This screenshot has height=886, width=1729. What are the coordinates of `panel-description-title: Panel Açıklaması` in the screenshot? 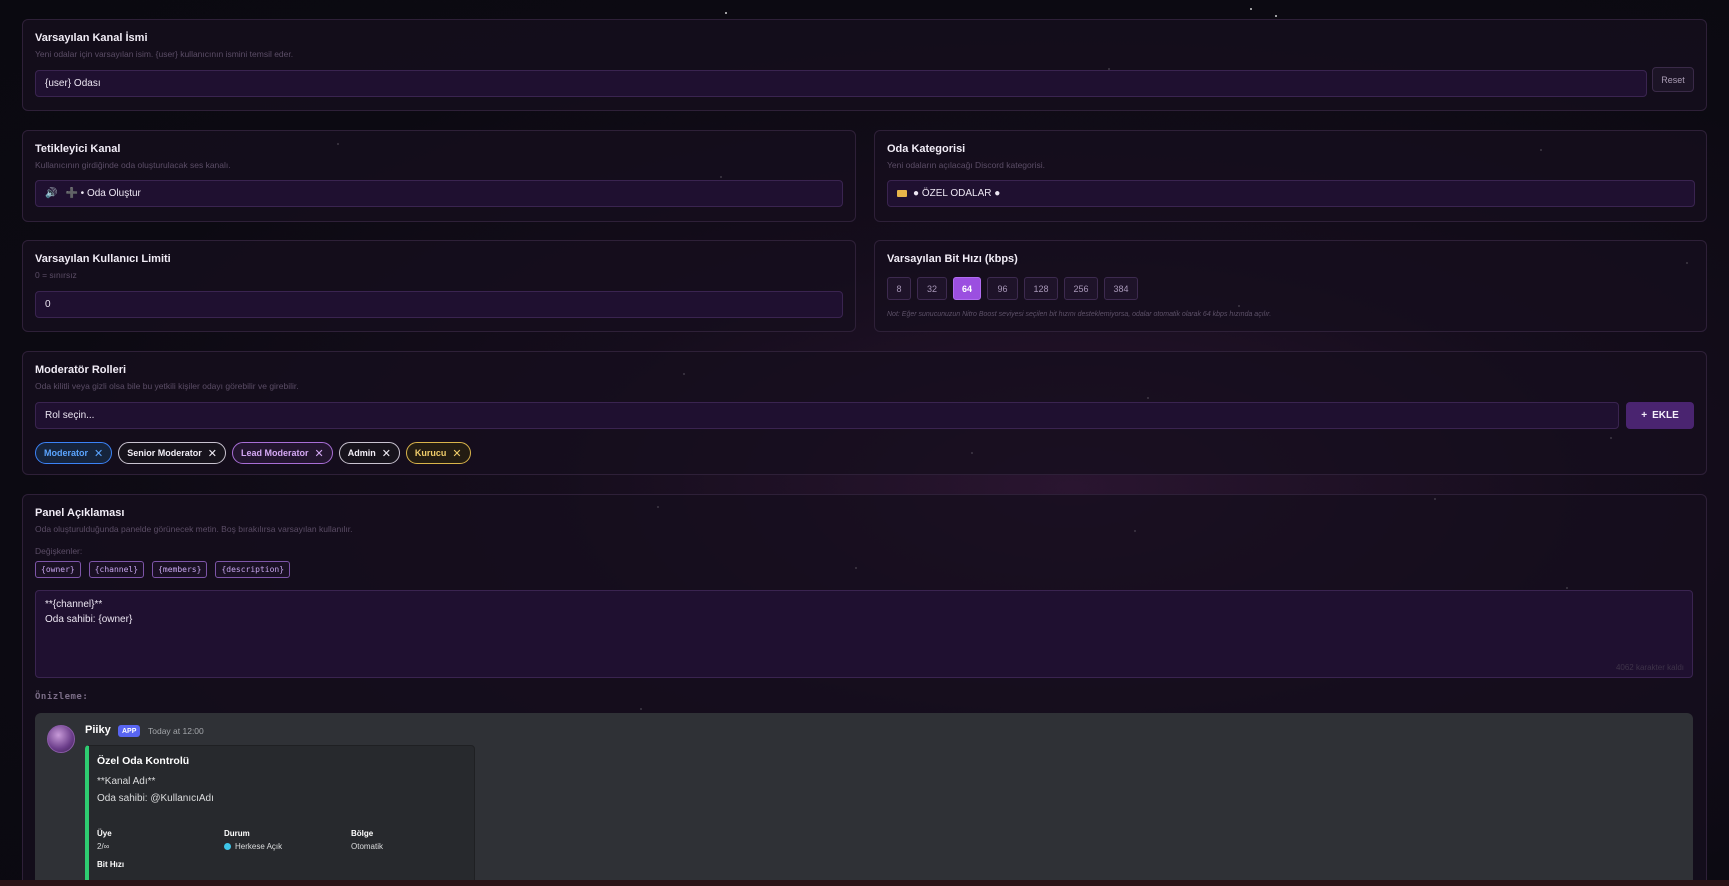 It's located at (80, 513).